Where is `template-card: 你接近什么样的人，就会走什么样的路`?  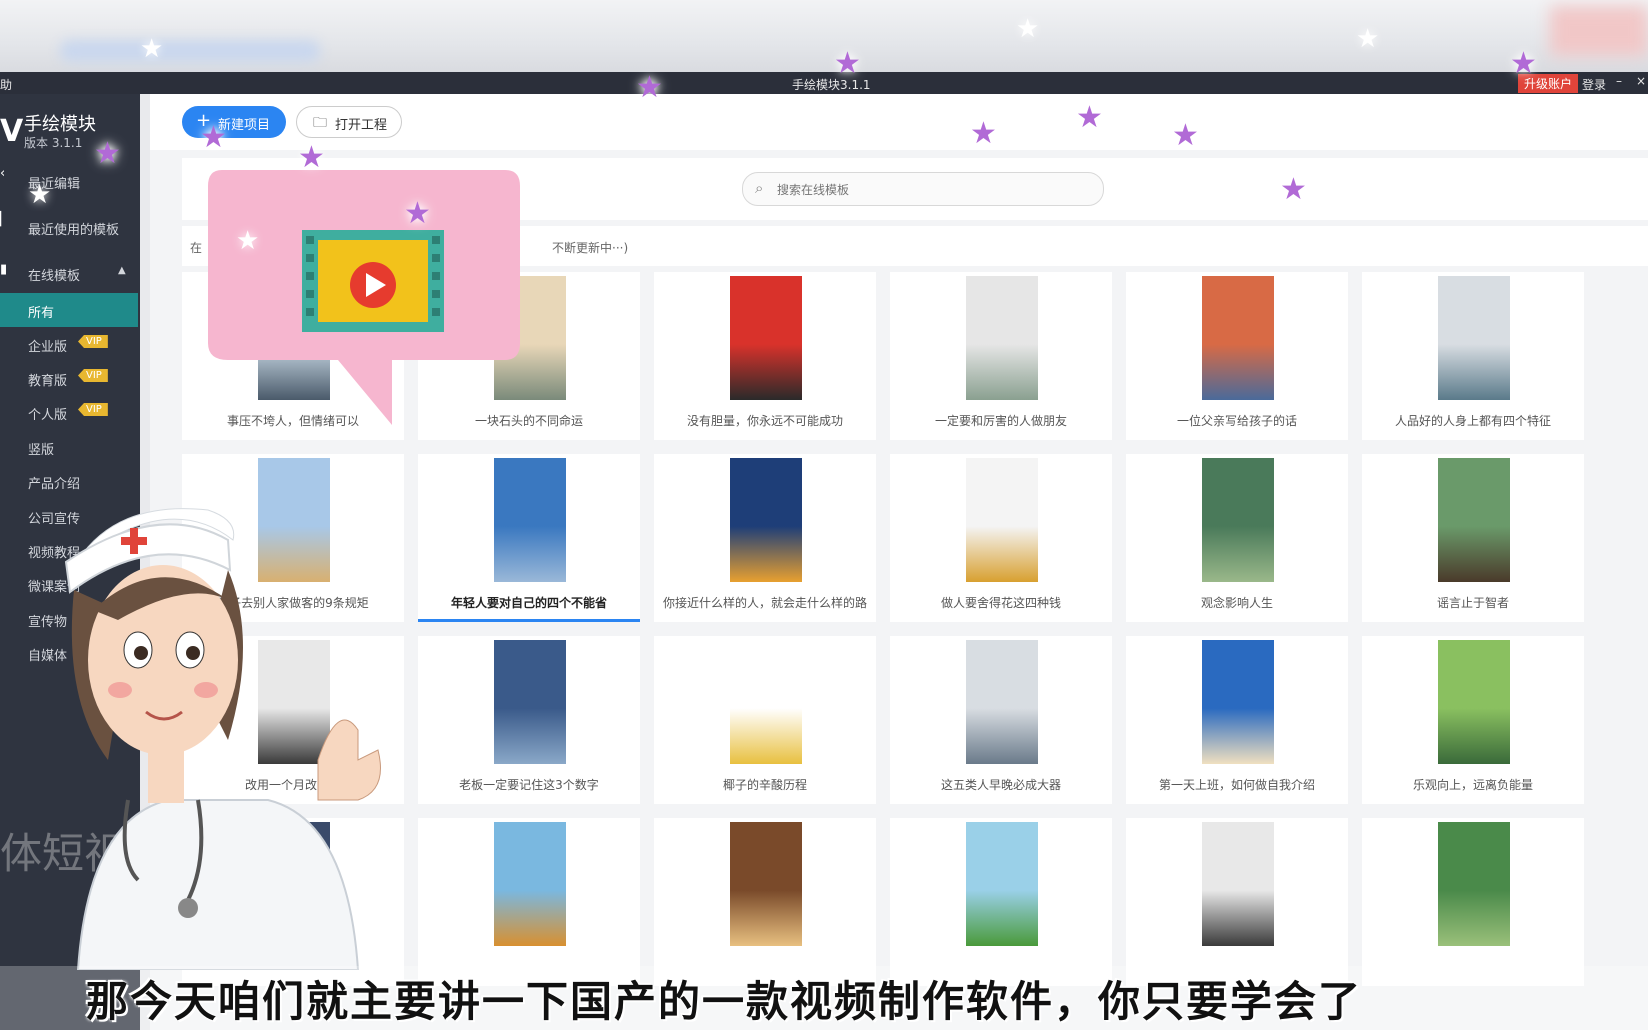
template-card: 你接近什么样的人，就会走什么样的路 is located at coordinates (765, 538).